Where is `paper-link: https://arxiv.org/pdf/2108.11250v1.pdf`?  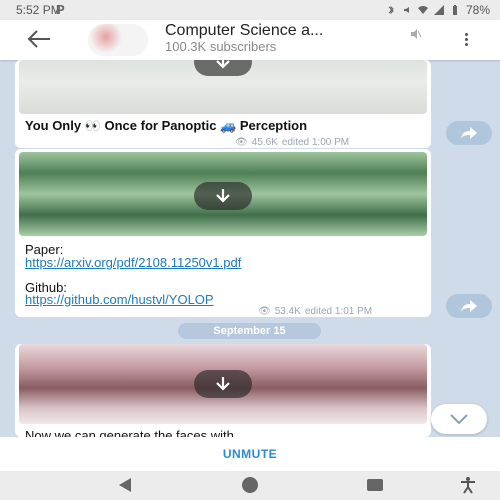 paper-link: https://arxiv.org/pdf/2108.11250v1.pdf is located at coordinates (133, 262).